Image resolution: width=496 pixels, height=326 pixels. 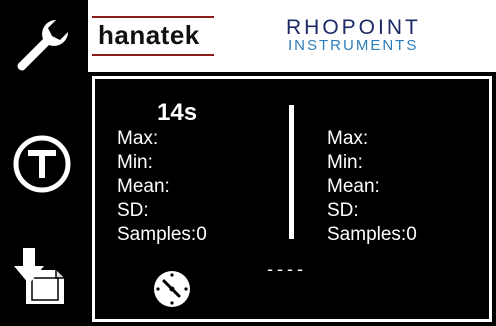 I want to click on timer-button, so click(x=172, y=289).